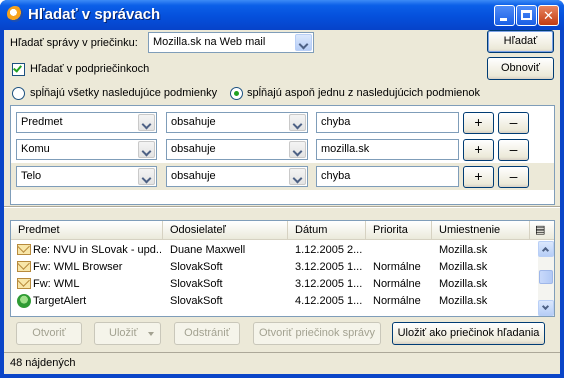  Describe the element at coordinates (43, 363) in the screenshot. I see `results-count: 48 nájdených` at that location.